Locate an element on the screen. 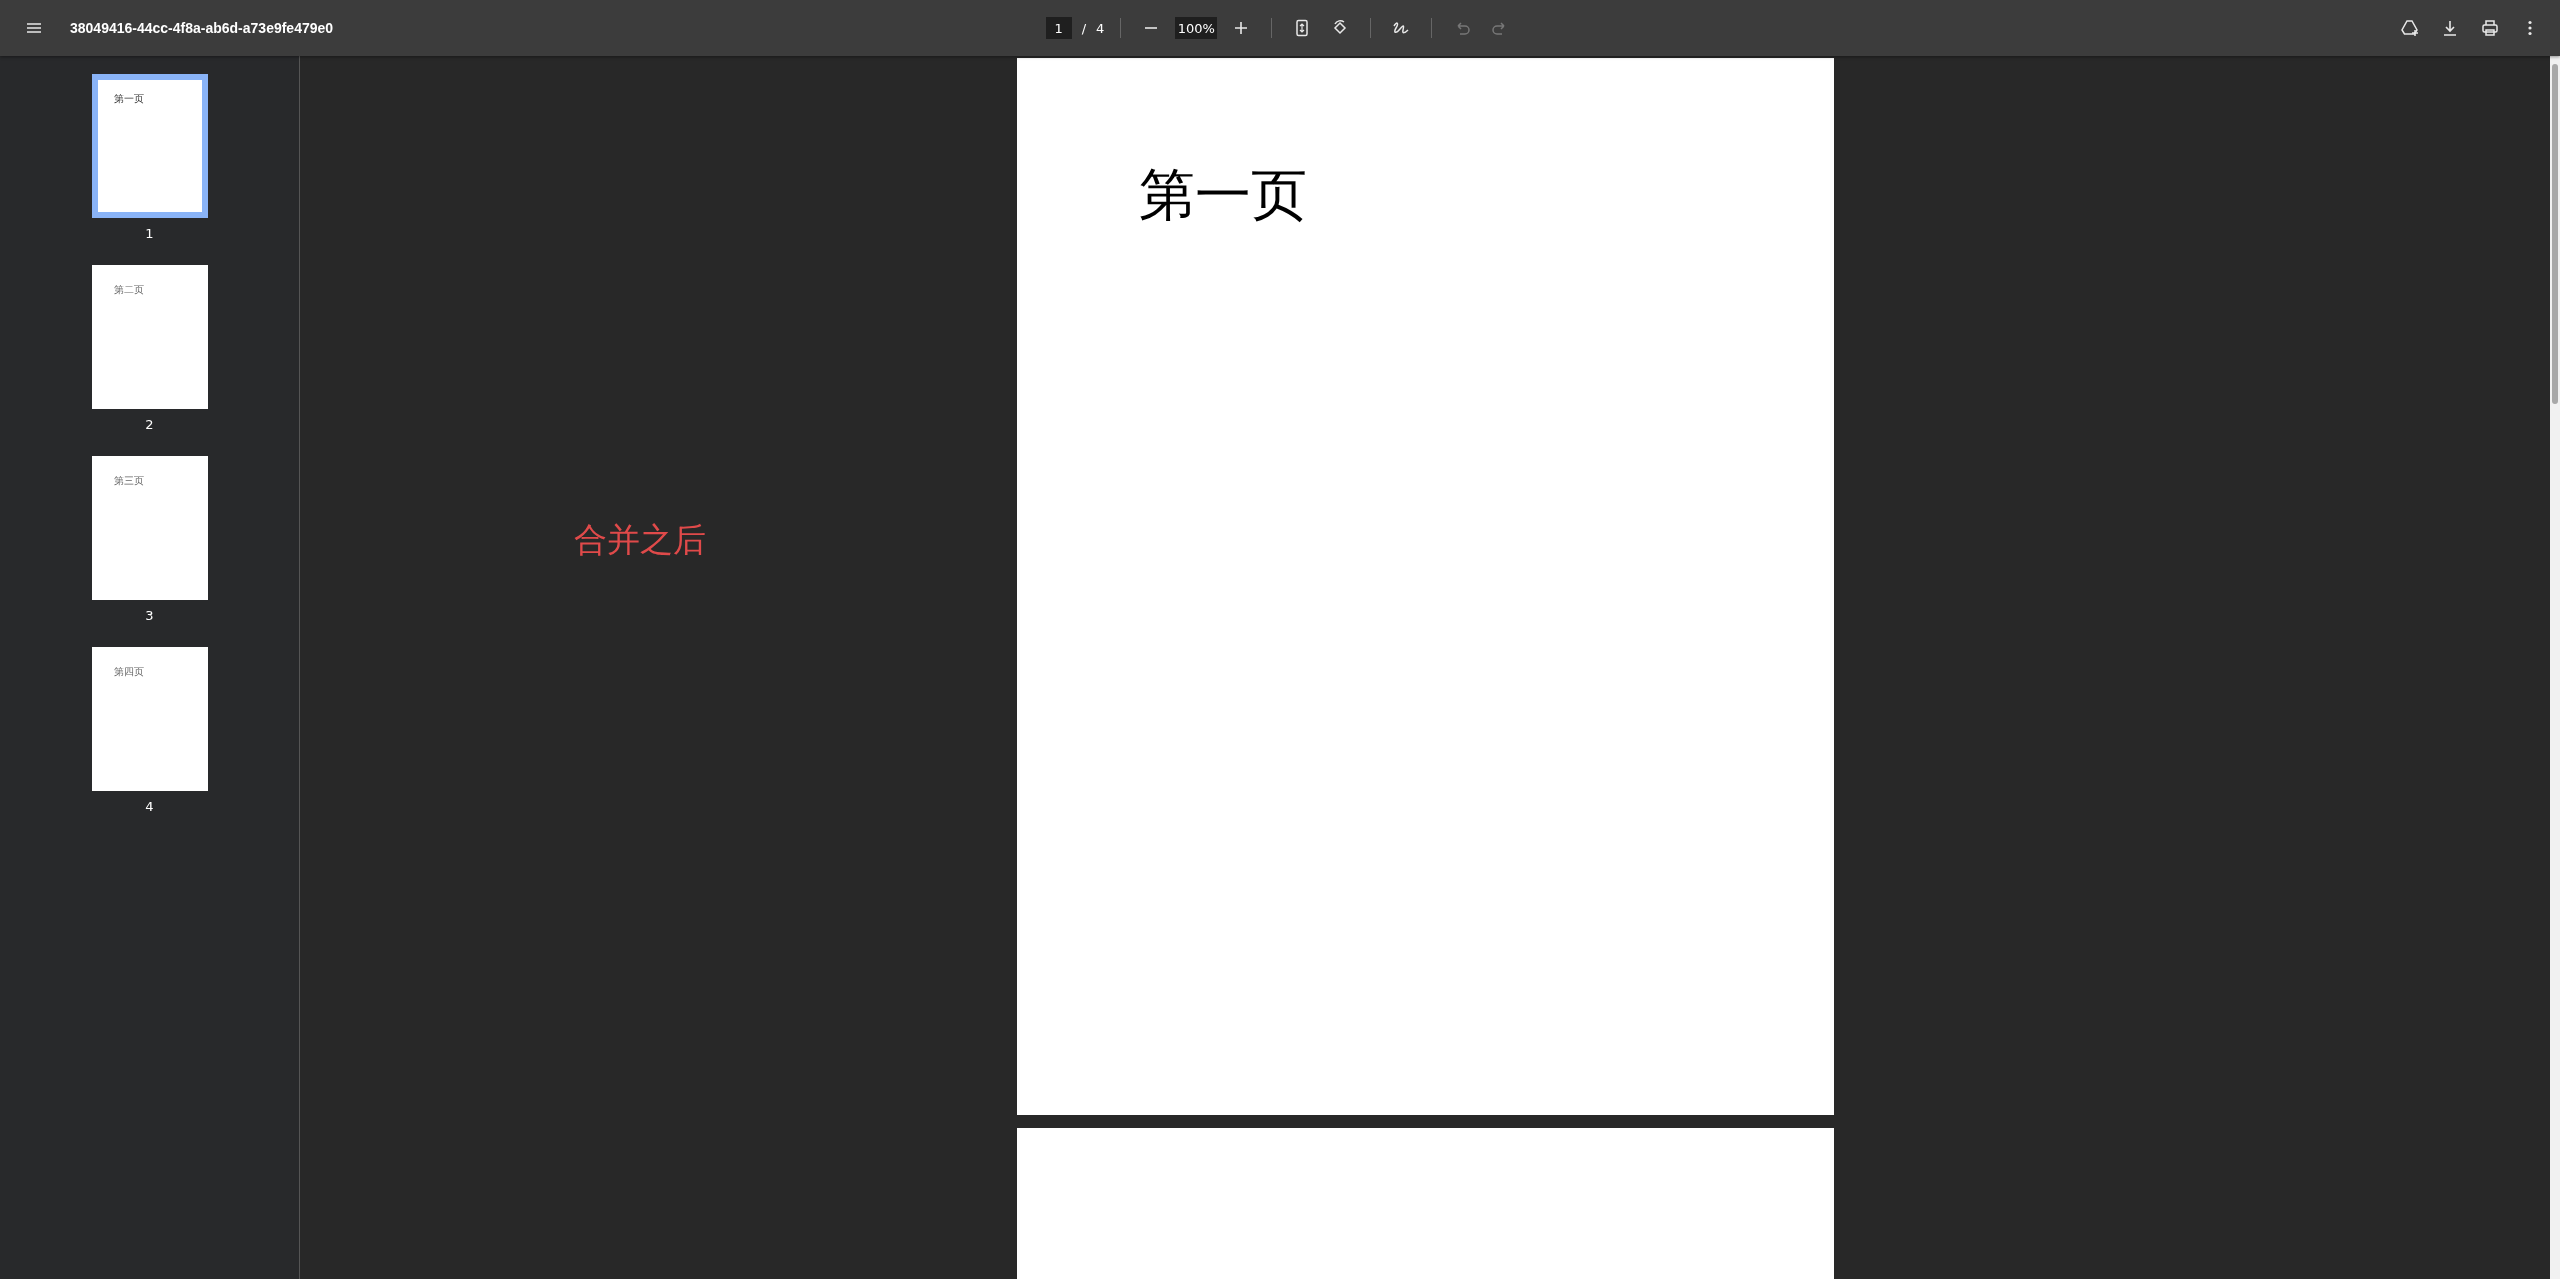  thumbnail-number: 4 is located at coordinates (149, 806).